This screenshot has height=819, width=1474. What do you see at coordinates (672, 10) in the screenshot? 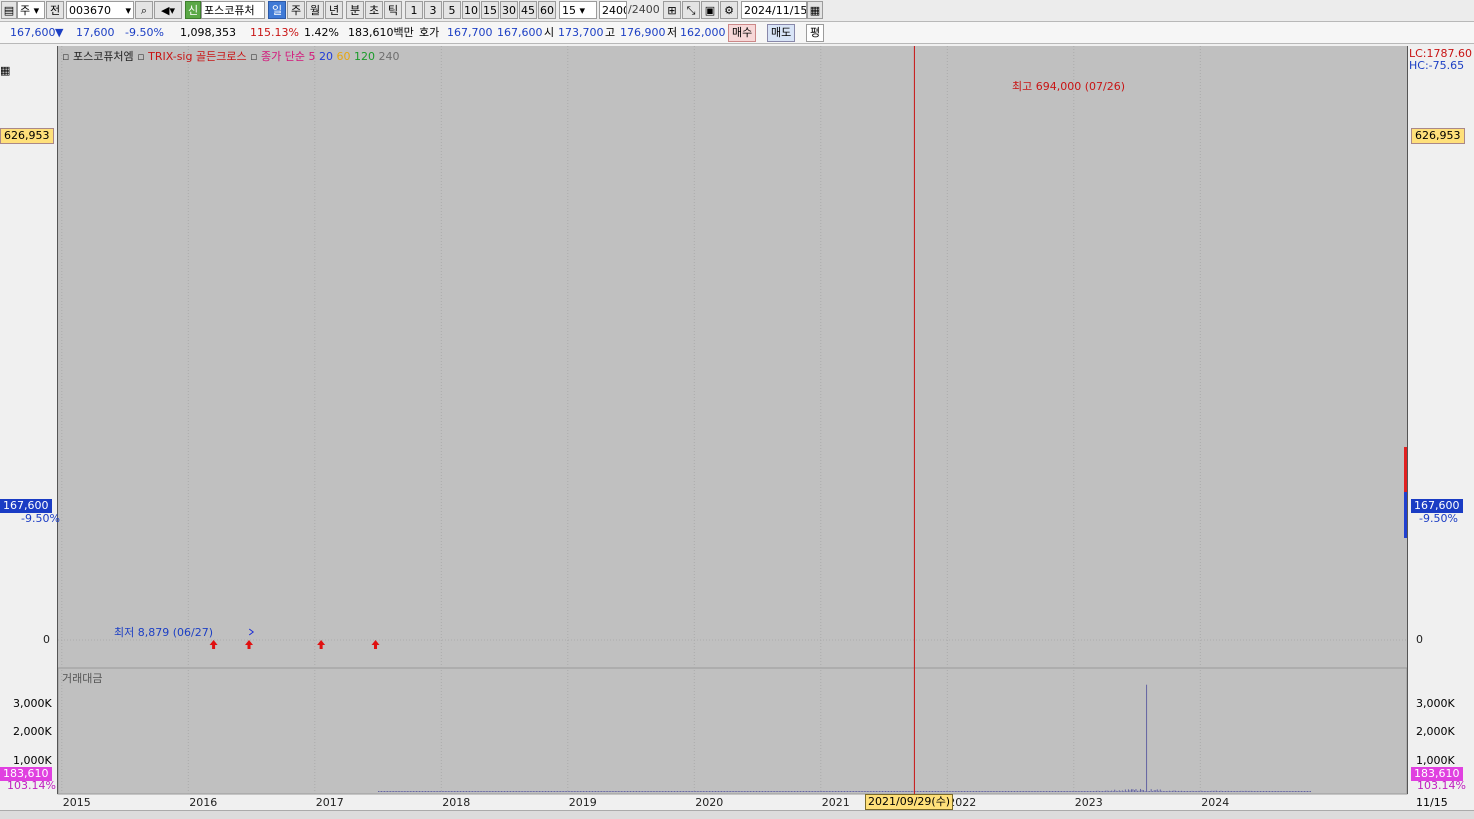
I see `crosshair-icon: ⊞` at bounding box center [672, 10].